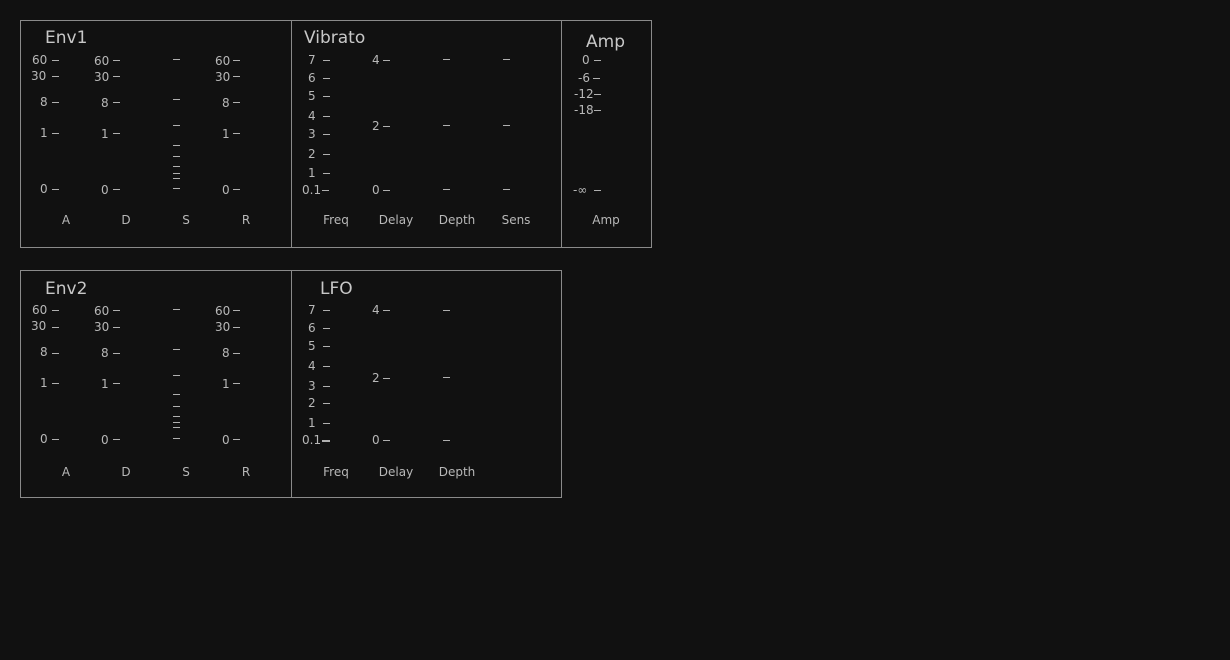 The width and height of the screenshot is (1230, 660). Describe the element at coordinates (105, 384) in the screenshot. I see `env2-d-tick: 1` at that location.